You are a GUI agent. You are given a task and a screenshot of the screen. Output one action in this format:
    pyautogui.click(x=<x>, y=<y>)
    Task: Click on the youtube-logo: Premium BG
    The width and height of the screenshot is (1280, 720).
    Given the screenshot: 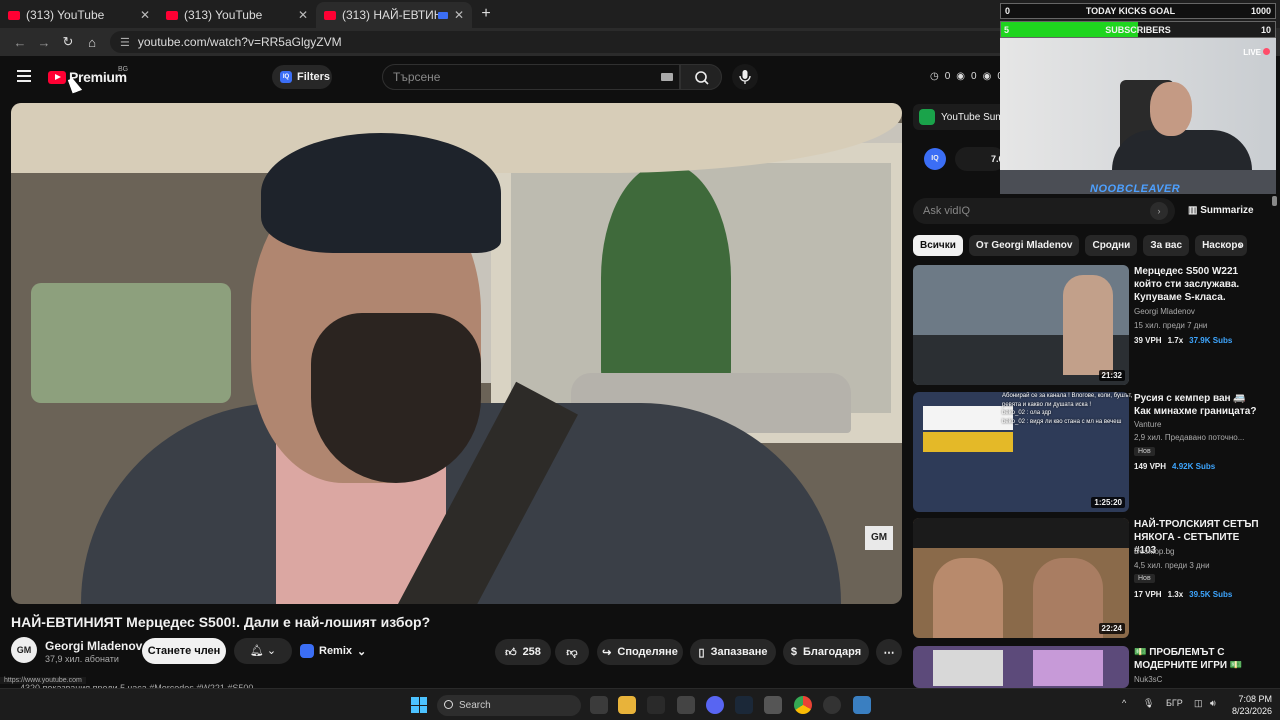 What is the action you would take?
    pyautogui.click(x=88, y=75)
    